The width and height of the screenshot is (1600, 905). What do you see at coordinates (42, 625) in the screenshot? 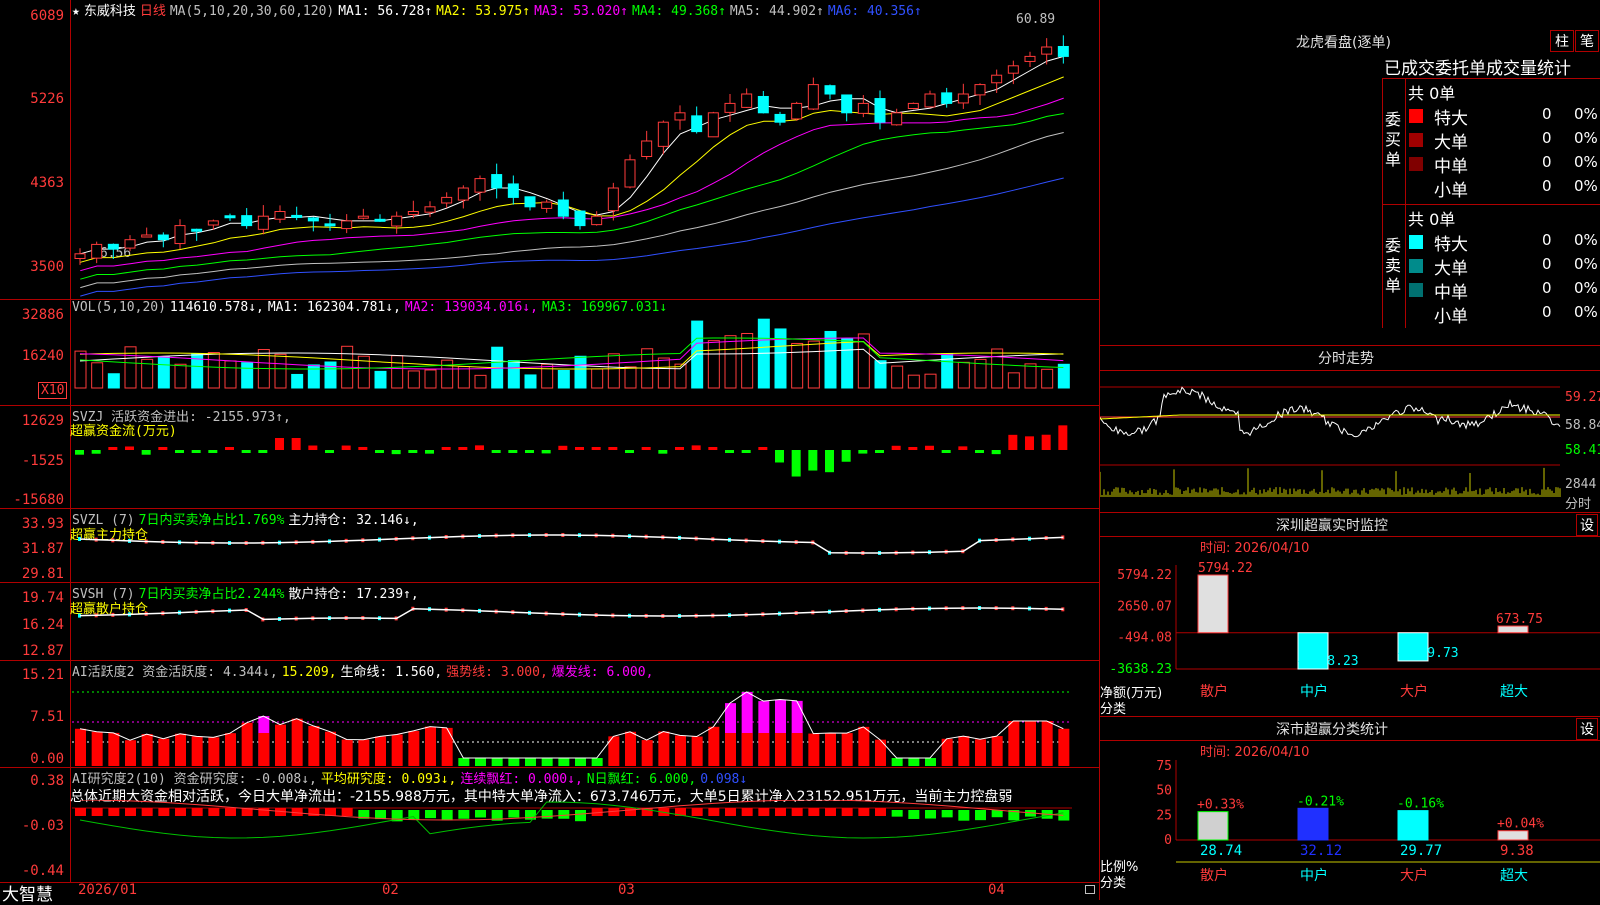
I see `svsh-tick-1: 16.24` at bounding box center [42, 625].